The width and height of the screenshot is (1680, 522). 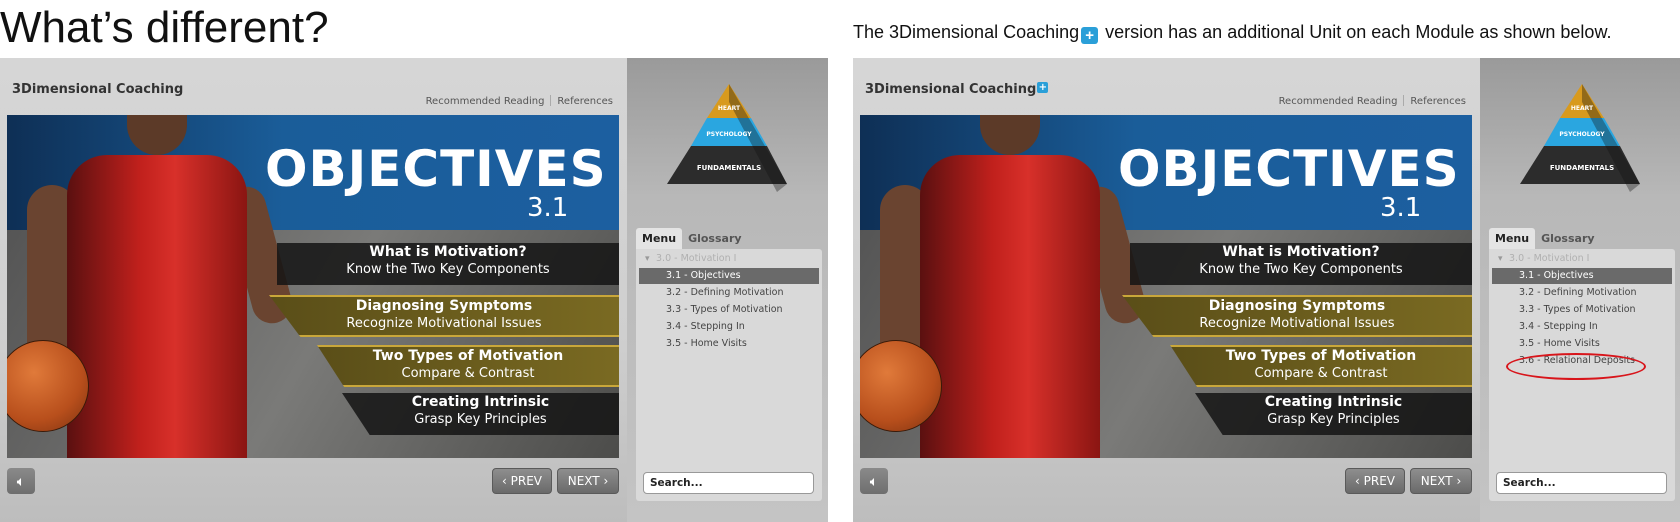 I want to click on course-title: 3Dimensional Coaching, so click(x=98, y=89).